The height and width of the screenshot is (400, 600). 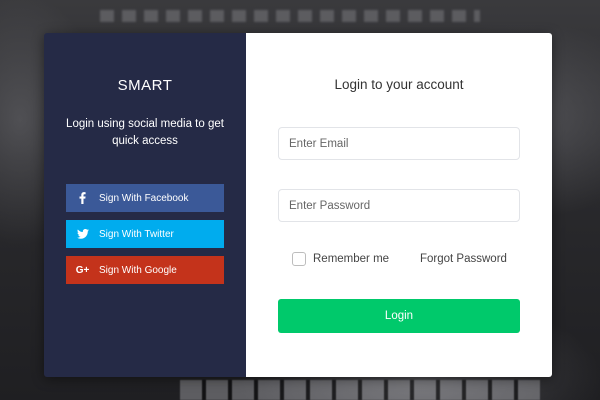 What do you see at coordinates (82, 234) in the screenshot?
I see `twitter-icon` at bounding box center [82, 234].